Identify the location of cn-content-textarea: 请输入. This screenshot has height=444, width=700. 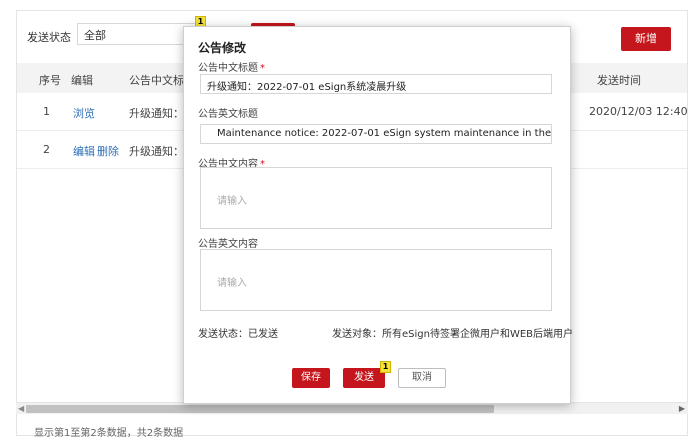
(376, 198).